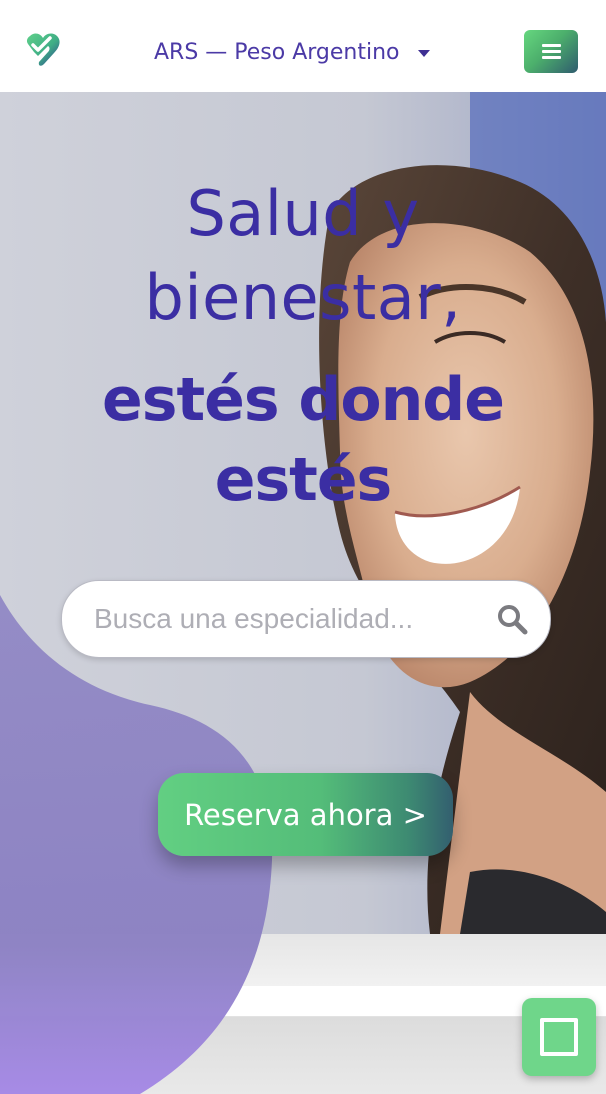 The image size is (606, 1094). What do you see at coordinates (303, 440) in the screenshot?
I see `hero-subtitle: estés donde estés` at bounding box center [303, 440].